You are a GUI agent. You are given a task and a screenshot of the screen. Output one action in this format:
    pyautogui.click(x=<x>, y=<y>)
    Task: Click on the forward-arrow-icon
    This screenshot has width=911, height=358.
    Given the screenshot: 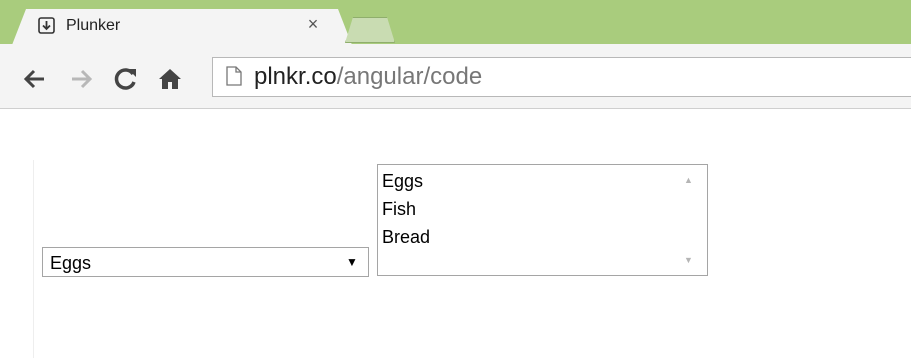 What is the action you would take?
    pyautogui.click(x=81, y=79)
    